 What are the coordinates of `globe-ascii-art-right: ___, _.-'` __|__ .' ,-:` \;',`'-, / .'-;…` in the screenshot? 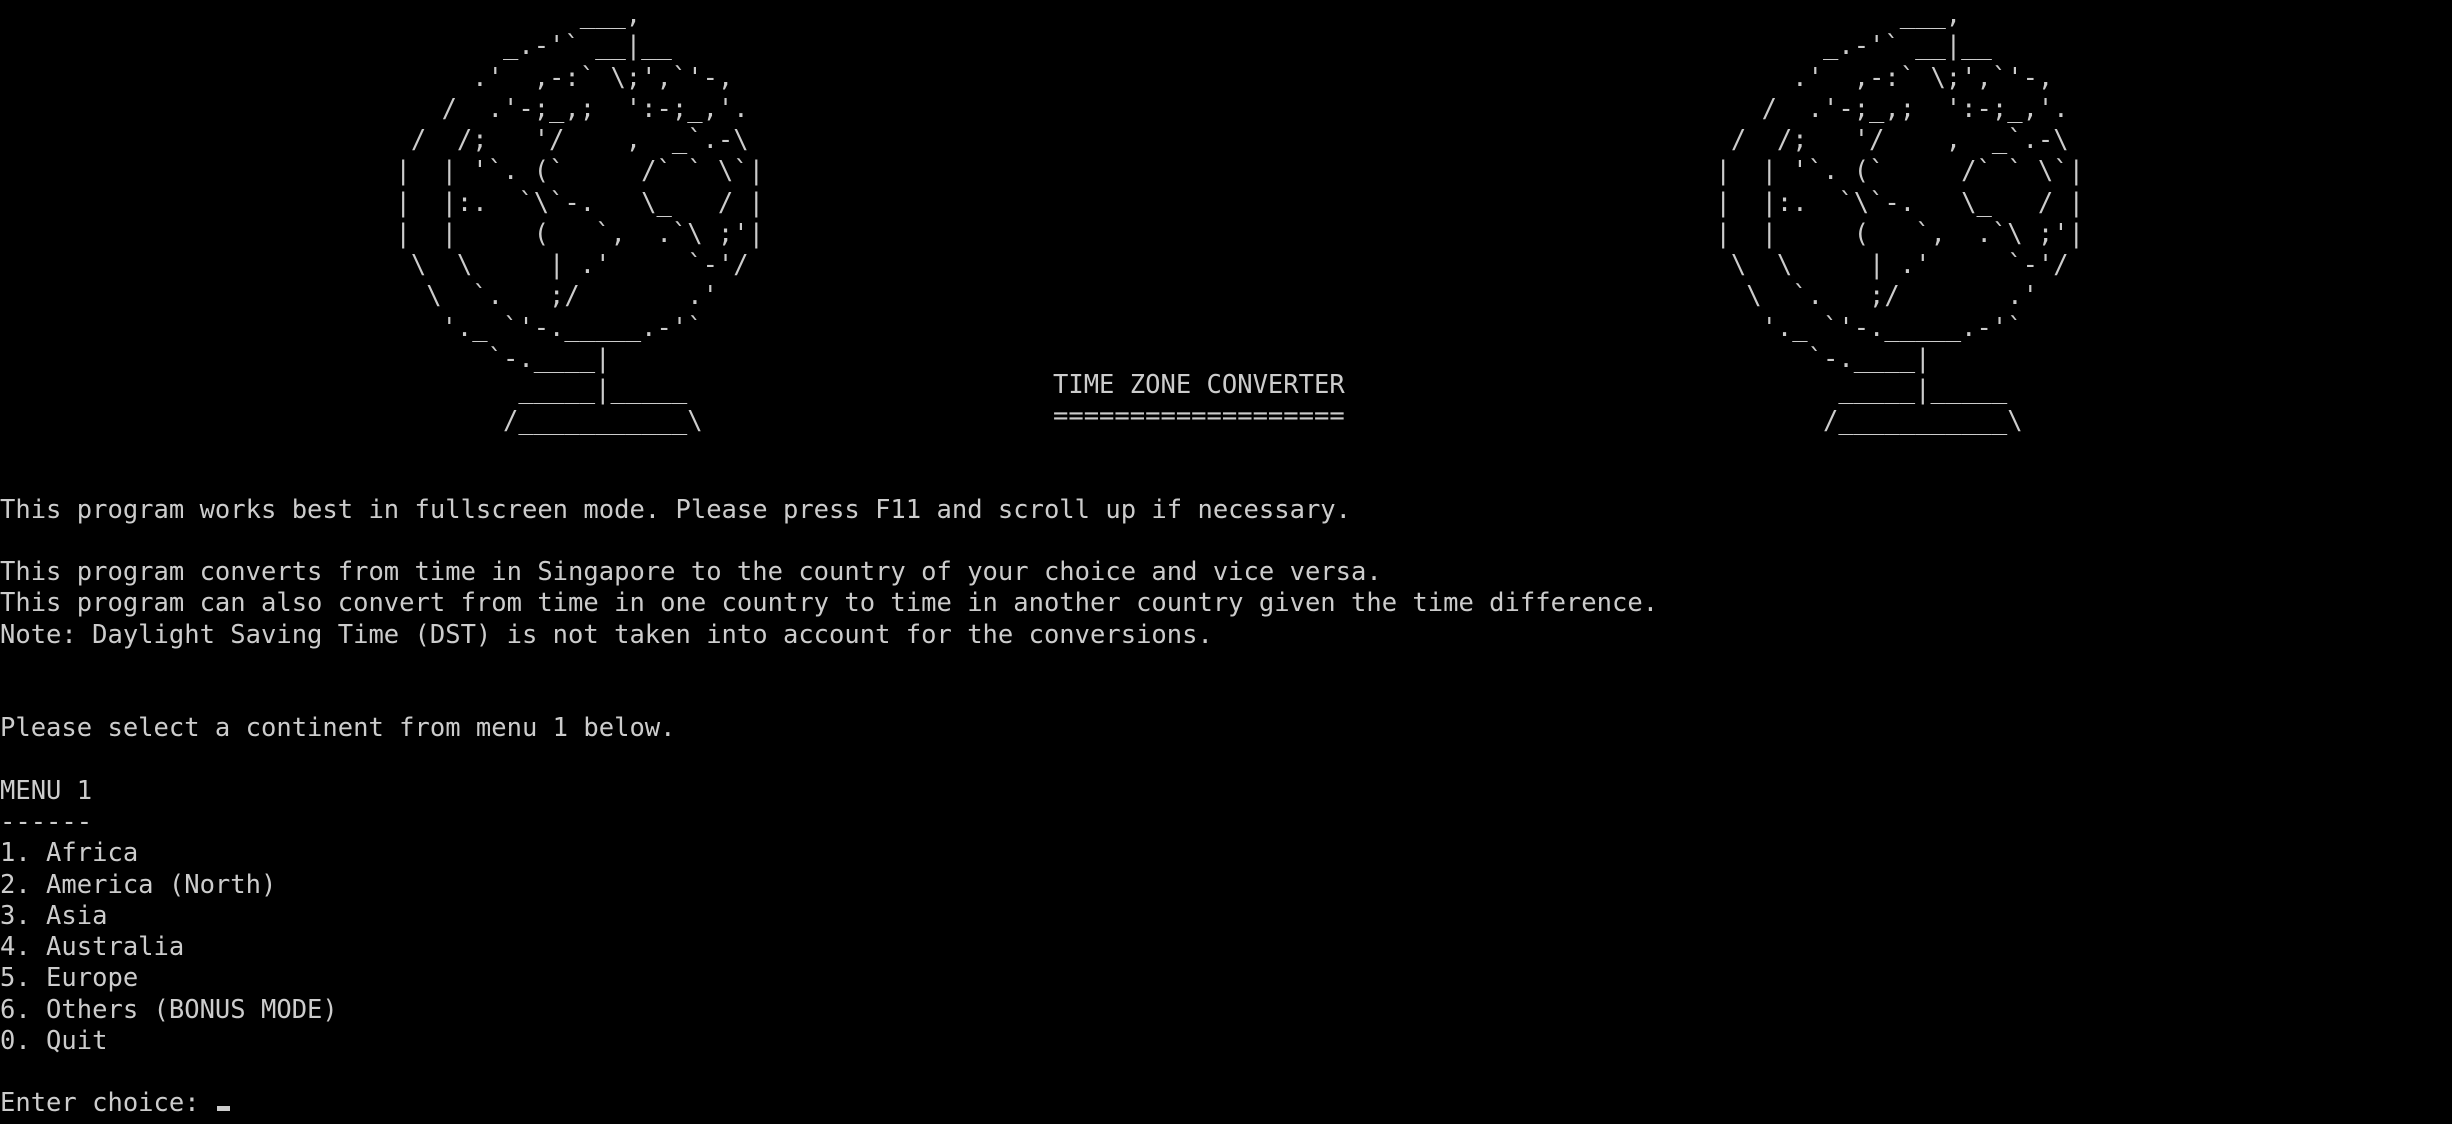 It's located at (1899, 218).